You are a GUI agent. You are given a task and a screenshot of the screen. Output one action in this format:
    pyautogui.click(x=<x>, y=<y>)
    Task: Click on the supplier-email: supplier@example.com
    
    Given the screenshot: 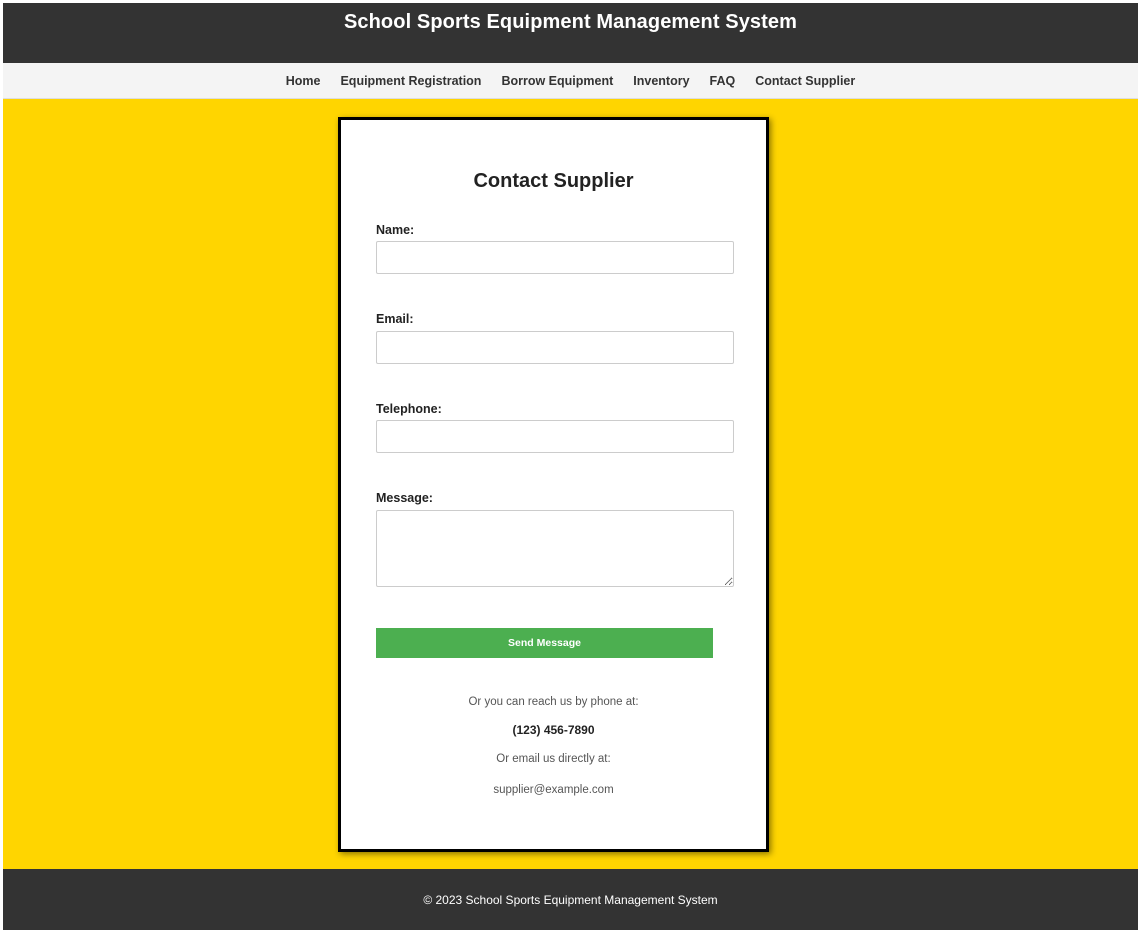 What is the action you would take?
    pyautogui.click(x=553, y=790)
    